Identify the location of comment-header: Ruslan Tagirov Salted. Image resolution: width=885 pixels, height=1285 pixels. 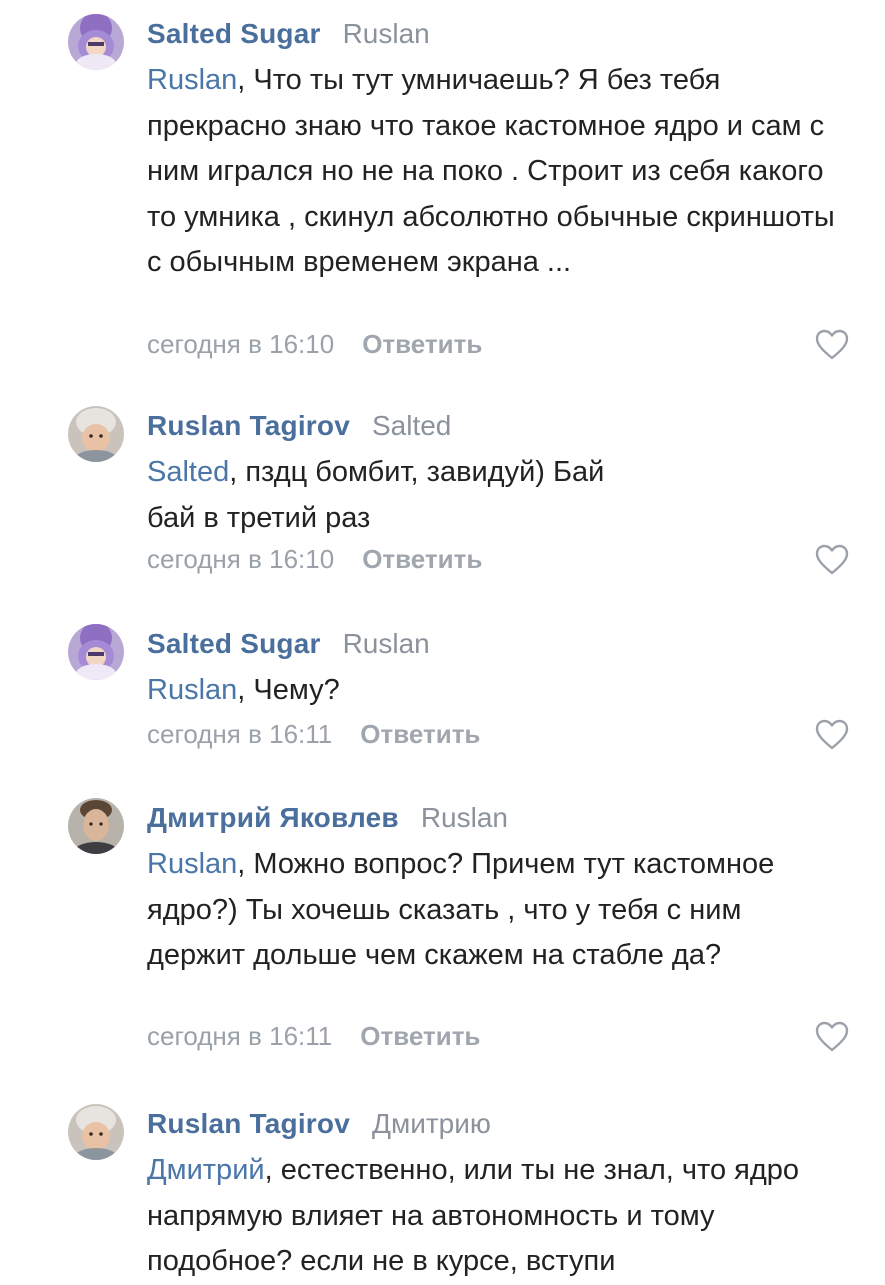
(299, 428).